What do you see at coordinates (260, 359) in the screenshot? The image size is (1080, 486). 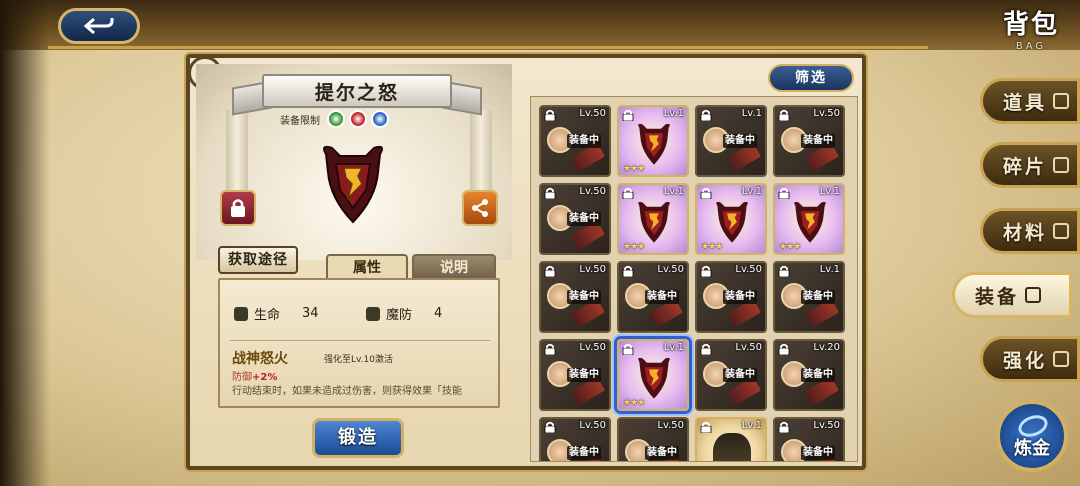 I see `skill-name: 战神怒火` at bounding box center [260, 359].